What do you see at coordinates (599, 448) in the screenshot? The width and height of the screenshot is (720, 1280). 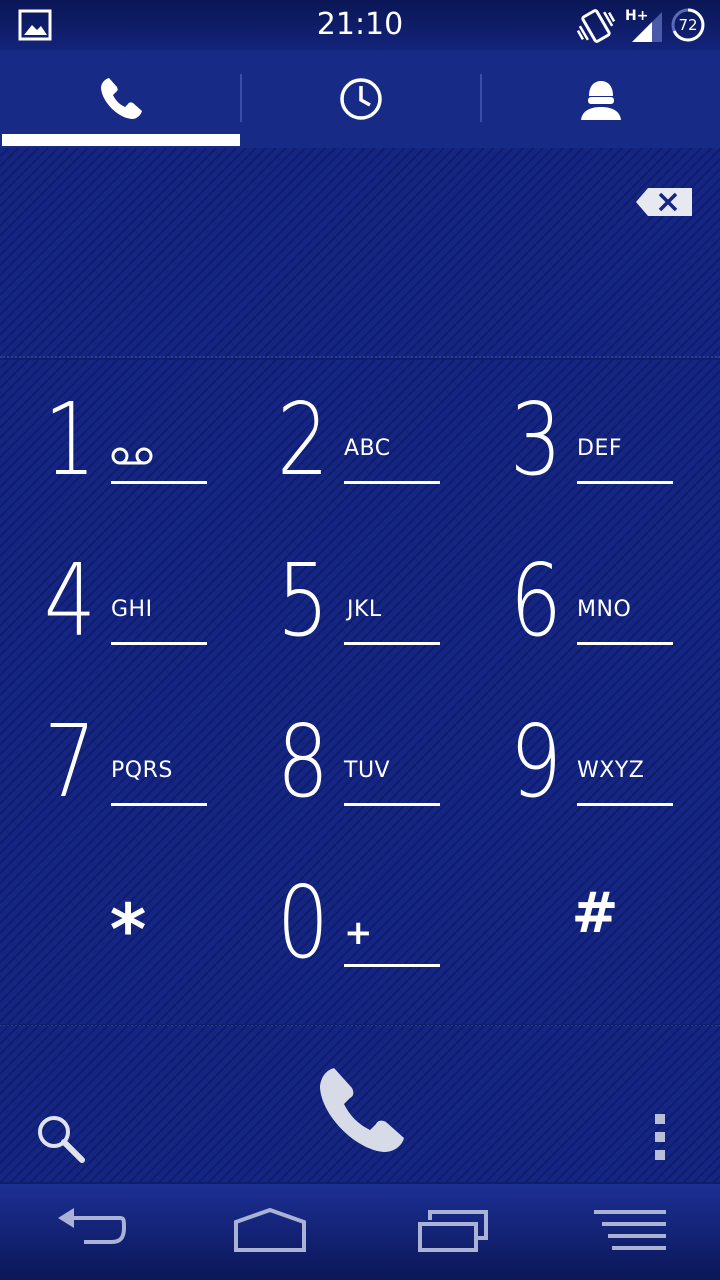 I see `key-letters: DEF` at bounding box center [599, 448].